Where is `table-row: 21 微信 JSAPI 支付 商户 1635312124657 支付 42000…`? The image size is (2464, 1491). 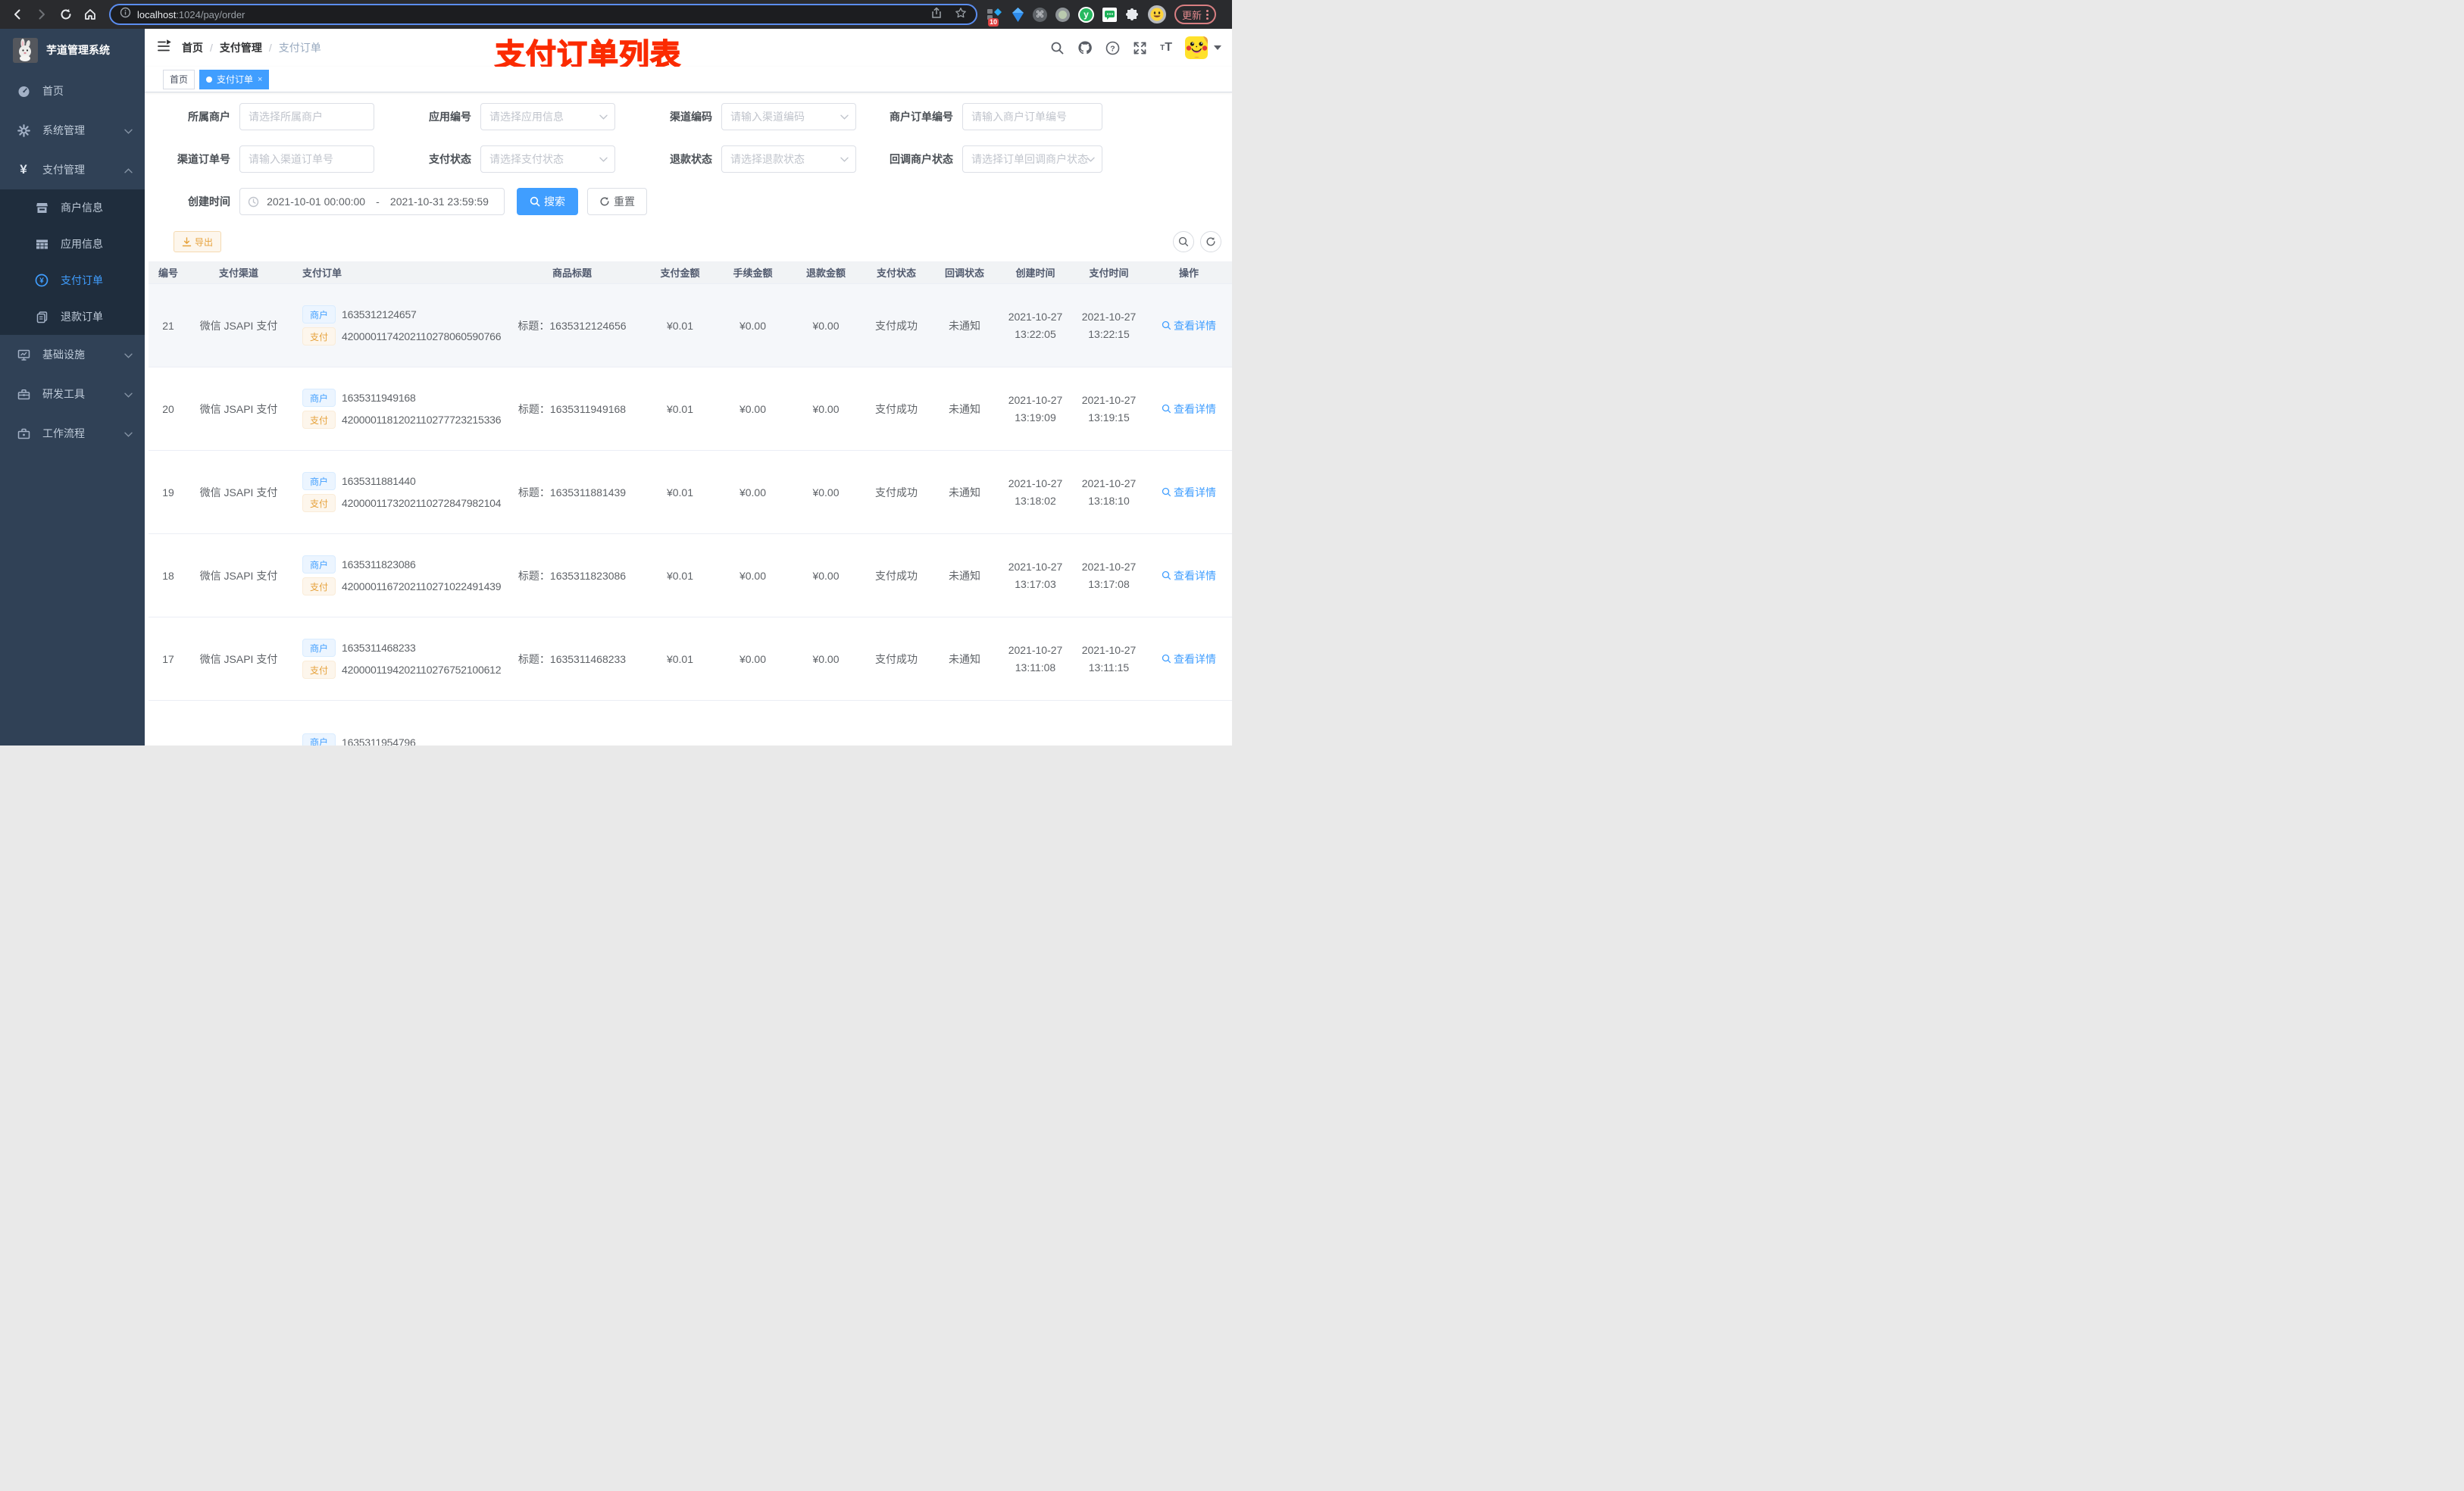 table-row: 21 微信 JSAPI 支付 商户 1635312124657 支付 42000… is located at coordinates (690, 325).